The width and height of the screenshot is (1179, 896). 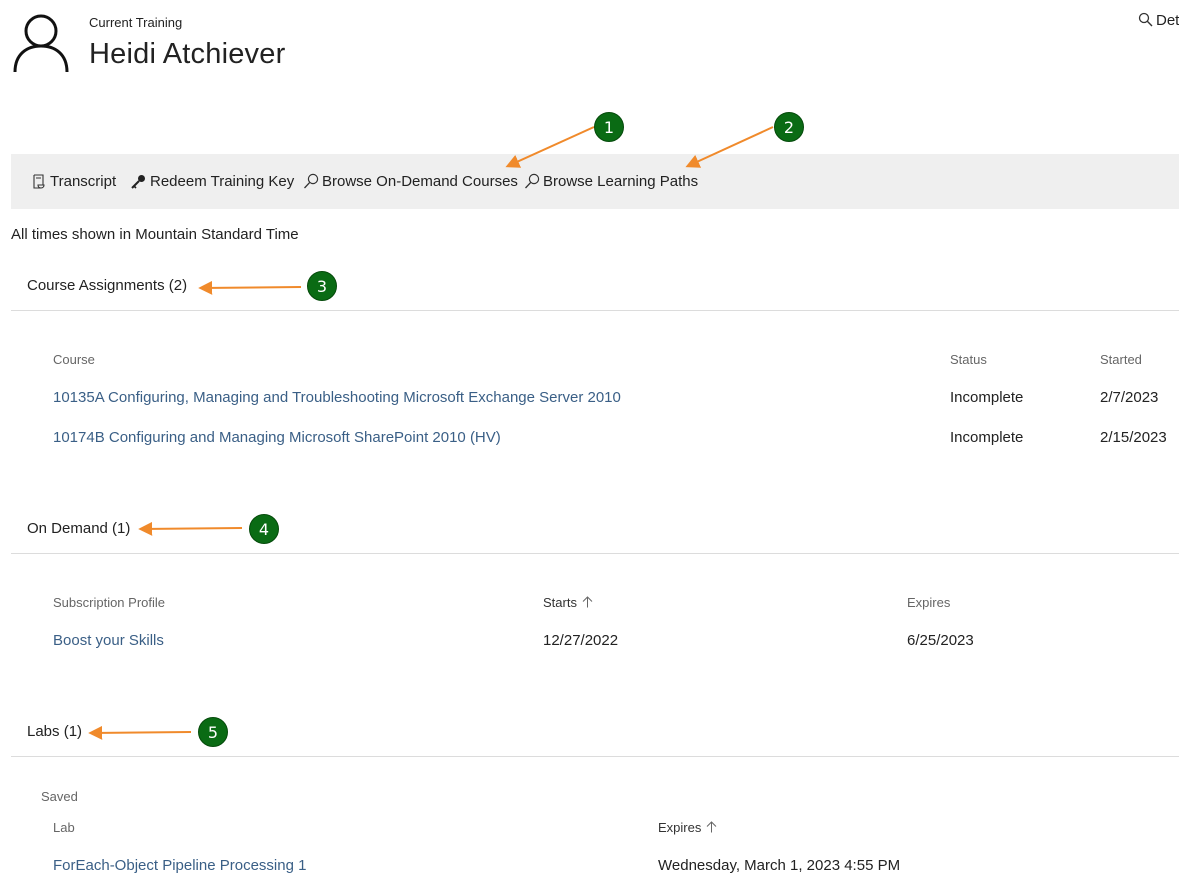 What do you see at coordinates (928, 602) in the screenshot?
I see `column-header-expires: Expires` at bounding box center [928, 602].